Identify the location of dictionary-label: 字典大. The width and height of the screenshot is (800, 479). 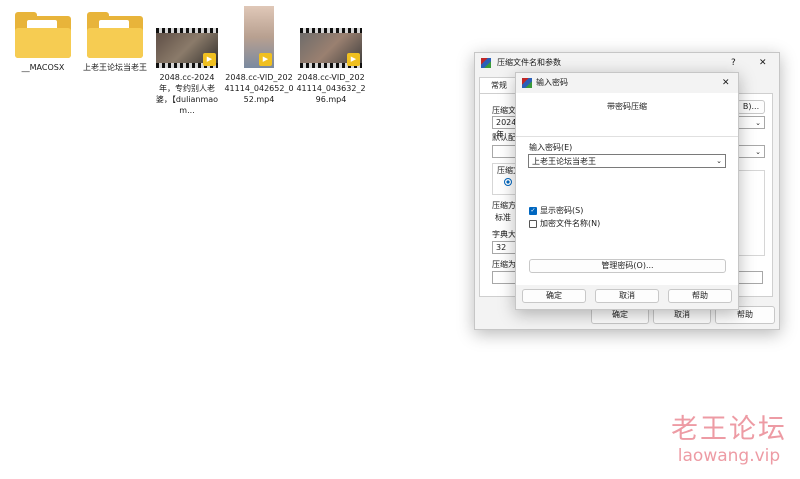
(504, 234).